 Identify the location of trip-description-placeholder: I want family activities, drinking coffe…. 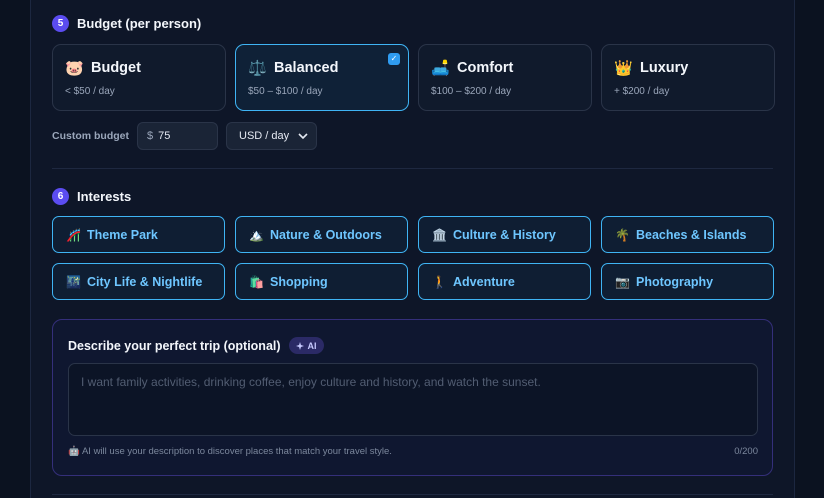
(311, 382).